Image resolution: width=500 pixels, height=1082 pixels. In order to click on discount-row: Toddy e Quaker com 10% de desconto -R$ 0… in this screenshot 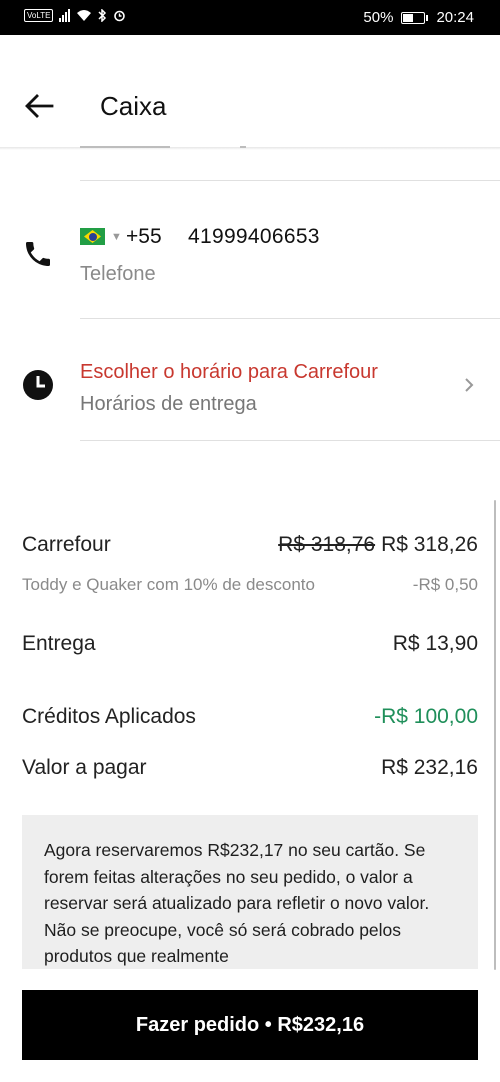, I will do `click(250, 585)`.